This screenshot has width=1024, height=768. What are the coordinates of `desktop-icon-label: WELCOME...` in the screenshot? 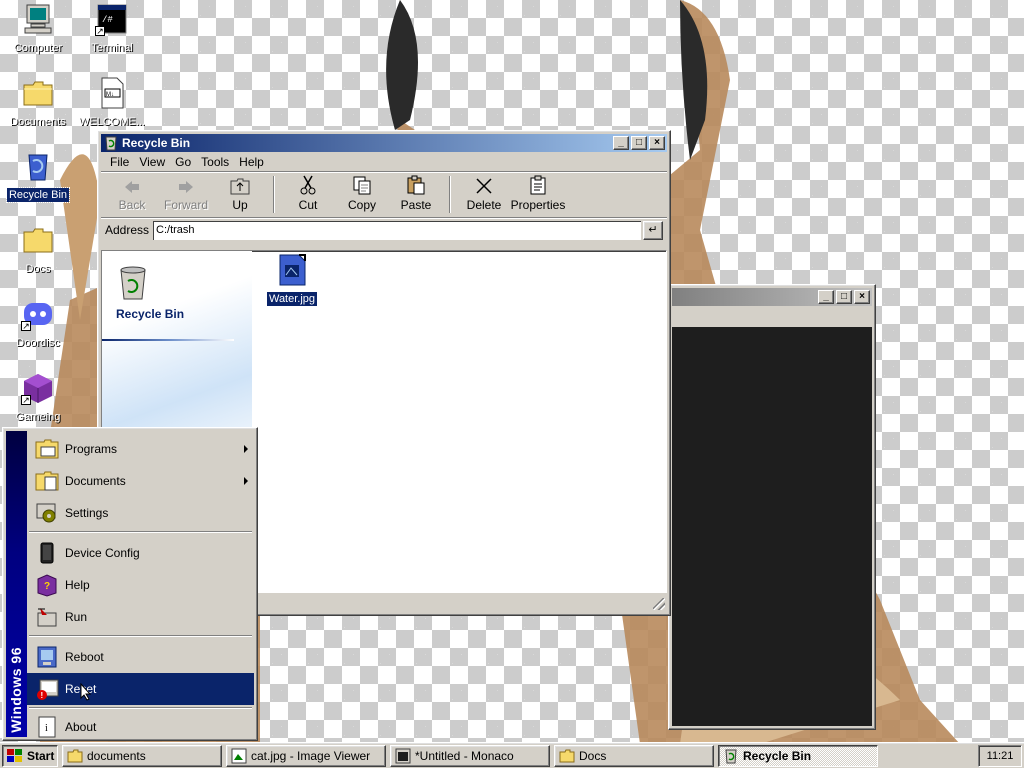 It's located at (111, 122).